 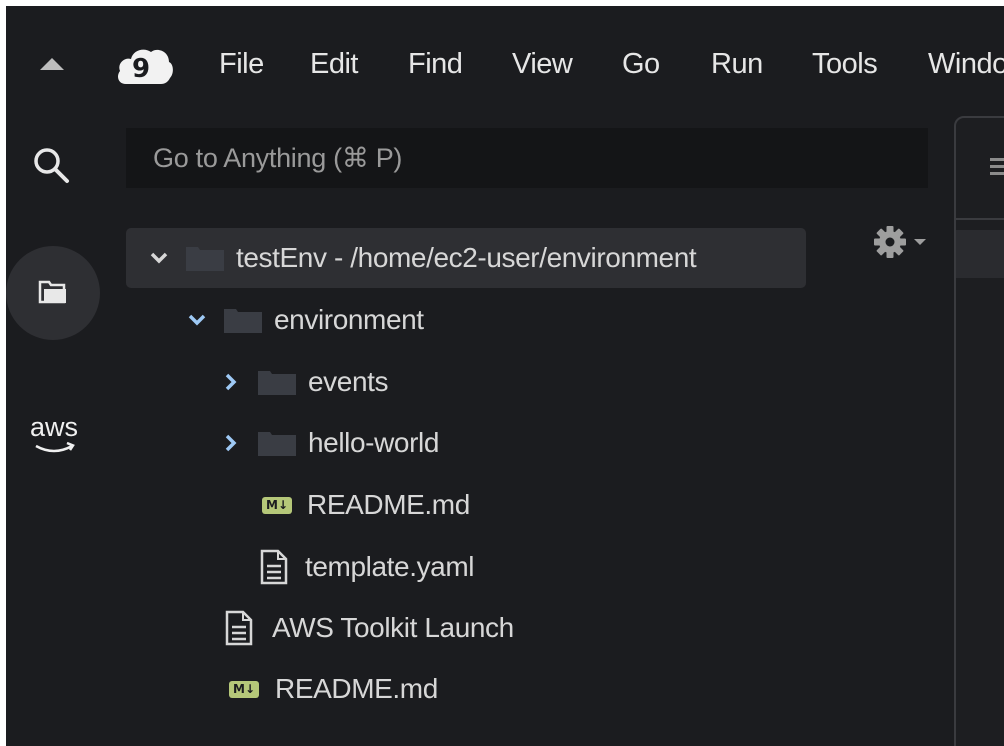 I want to click on tree-settings-button, so click(x=905, y=242).